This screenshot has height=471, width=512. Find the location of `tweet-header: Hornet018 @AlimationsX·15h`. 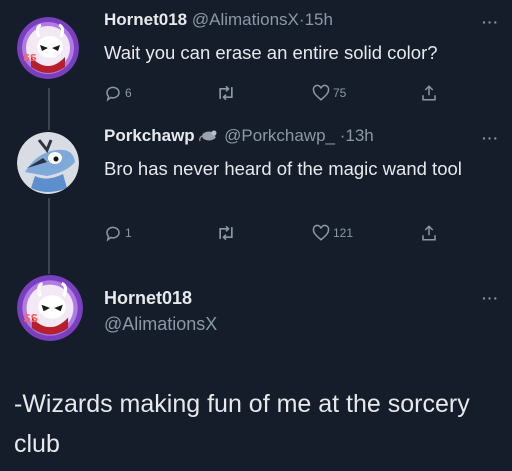

tweet-header: Hornet018 @AlimationsX·15h is located at coordinates (218, 20).